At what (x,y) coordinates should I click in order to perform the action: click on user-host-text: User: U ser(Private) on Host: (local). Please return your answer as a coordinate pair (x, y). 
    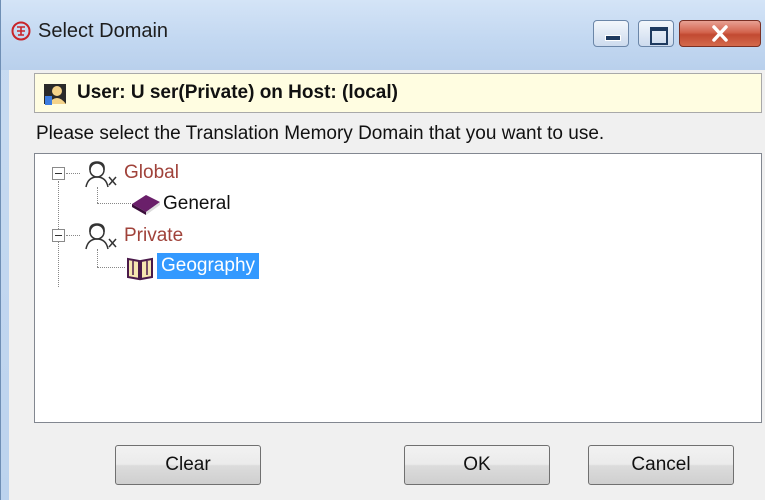
    Looking at the image, I should click on (237, 92).